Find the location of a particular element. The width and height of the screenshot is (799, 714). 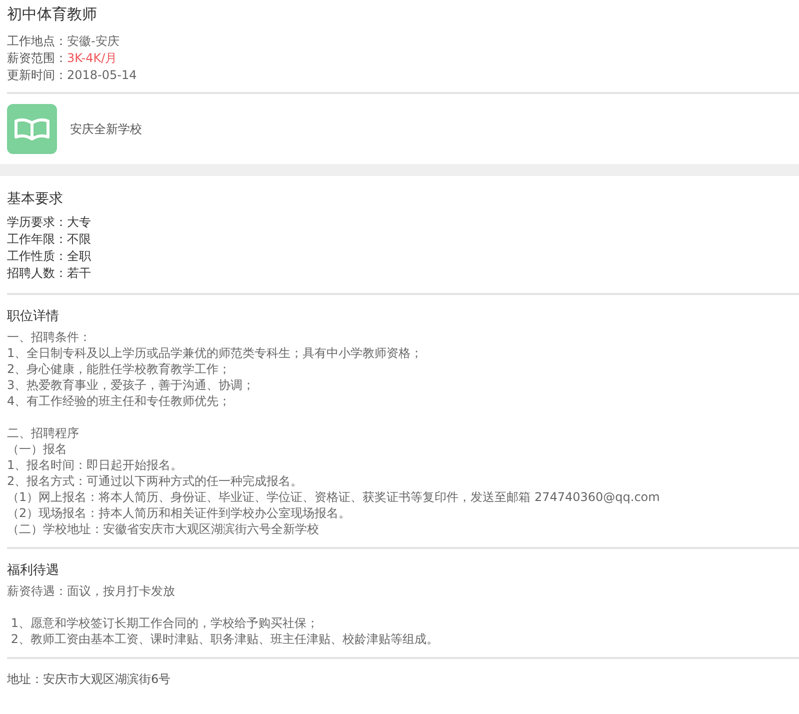

detail-line: 2、报名方式：可通过以下两种方式的任一种完成报名。 is located at coordinates (155, 481).